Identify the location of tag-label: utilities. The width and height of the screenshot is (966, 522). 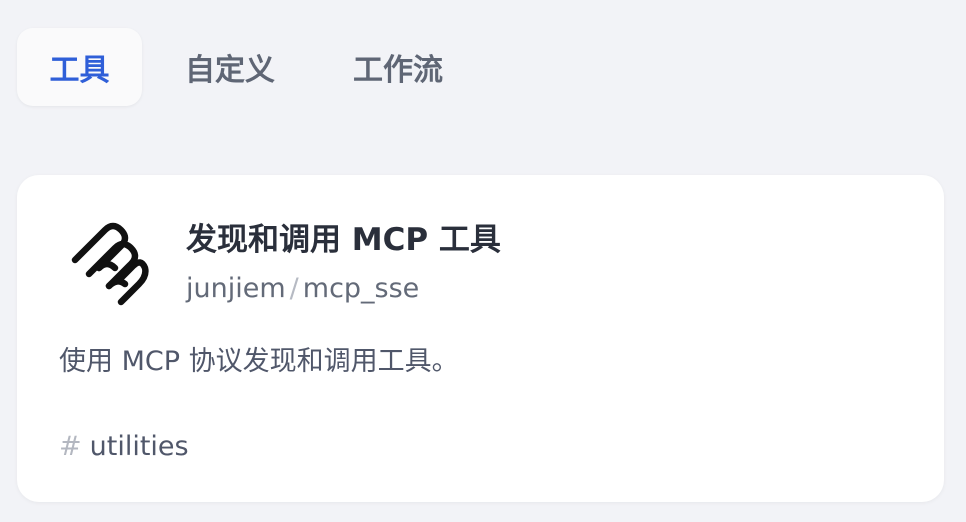
(139, 446).